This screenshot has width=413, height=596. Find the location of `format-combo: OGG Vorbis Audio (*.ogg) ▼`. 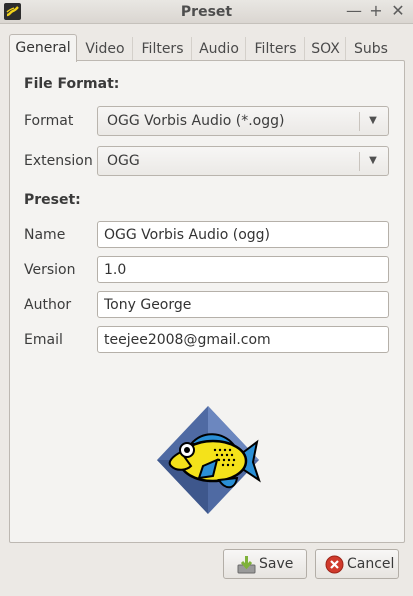

format-combo: OGG Vorbis Audio (*.ogg) ▼ is located at coordinates (243, 121).